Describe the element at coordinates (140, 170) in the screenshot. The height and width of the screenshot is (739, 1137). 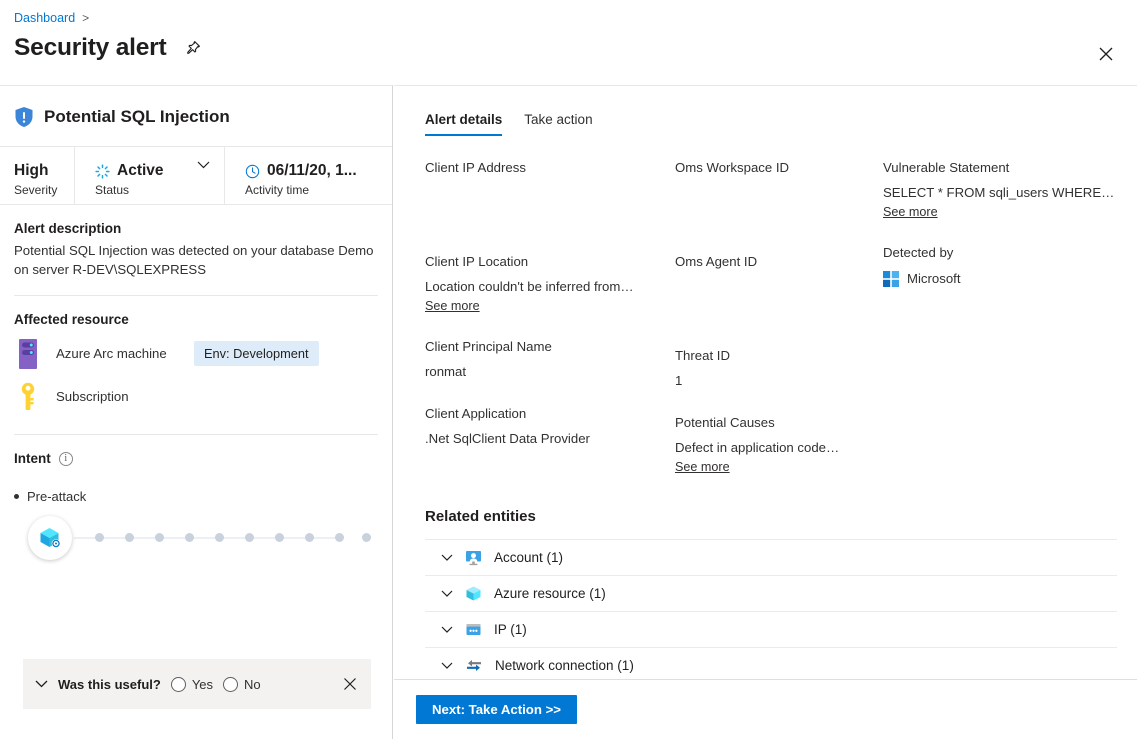
I see `status-value: Active` at that location.